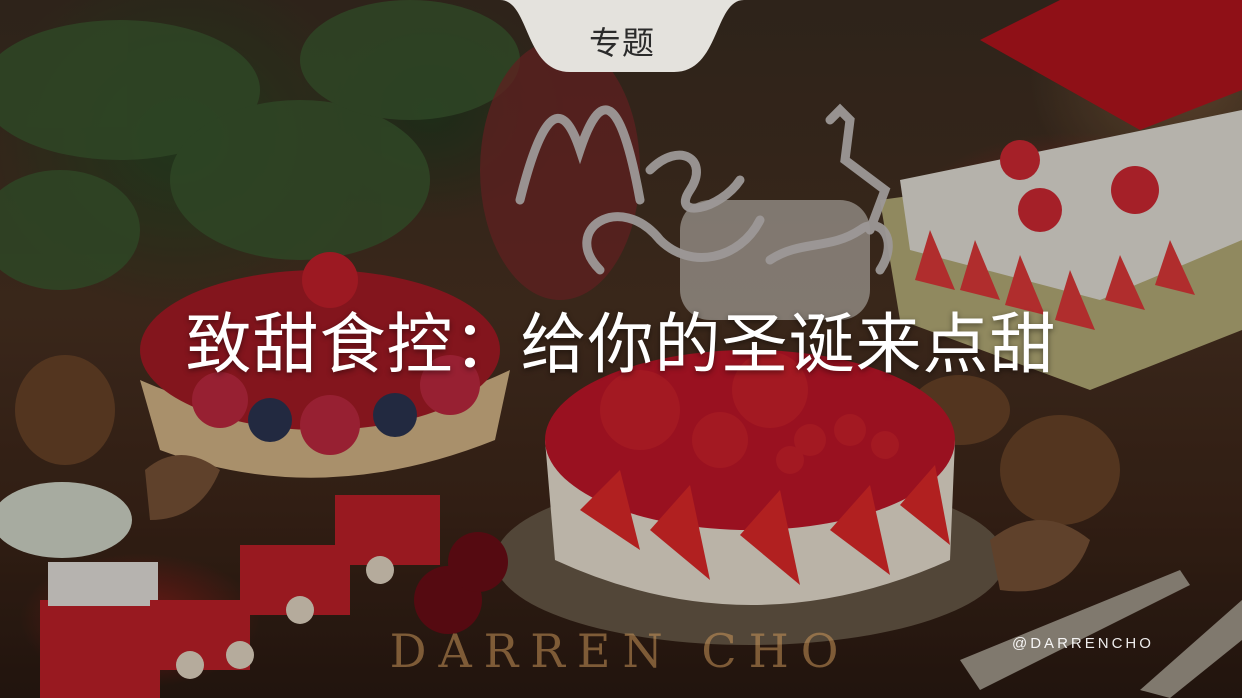 This screenshot has height=698, width=1242. What do you see at coordinates (1083, 643) in the screenshot?
I see `photographer-handle-watermark: @DARRENCHO` at bounding box center [1083, 643].